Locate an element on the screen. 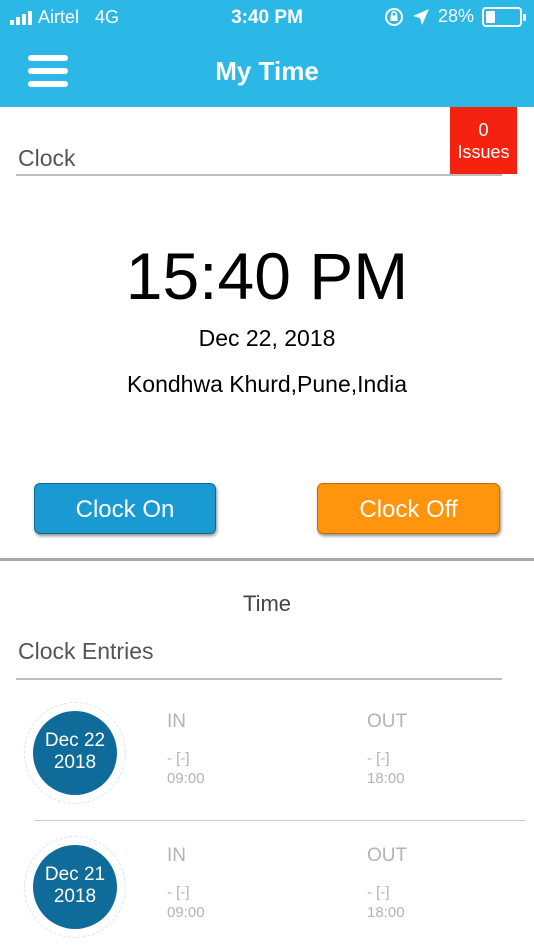  date-badge: Dec 21 2018 is located at coordinates (75, 887).